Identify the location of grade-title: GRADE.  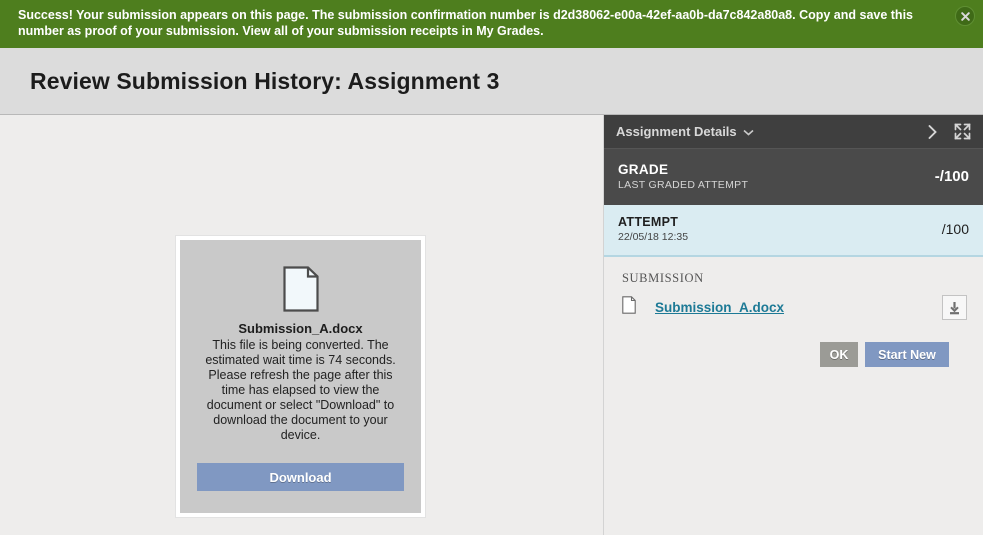
(643, 169).